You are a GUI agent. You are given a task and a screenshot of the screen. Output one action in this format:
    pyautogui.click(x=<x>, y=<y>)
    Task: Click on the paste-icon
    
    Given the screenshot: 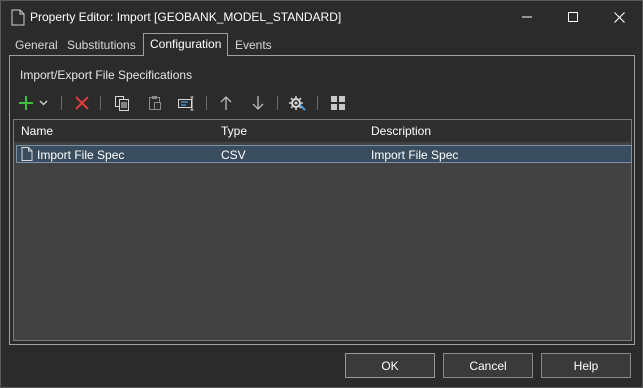 What is the action you would take?
    pyautogui.click(x=155, y=103)
    